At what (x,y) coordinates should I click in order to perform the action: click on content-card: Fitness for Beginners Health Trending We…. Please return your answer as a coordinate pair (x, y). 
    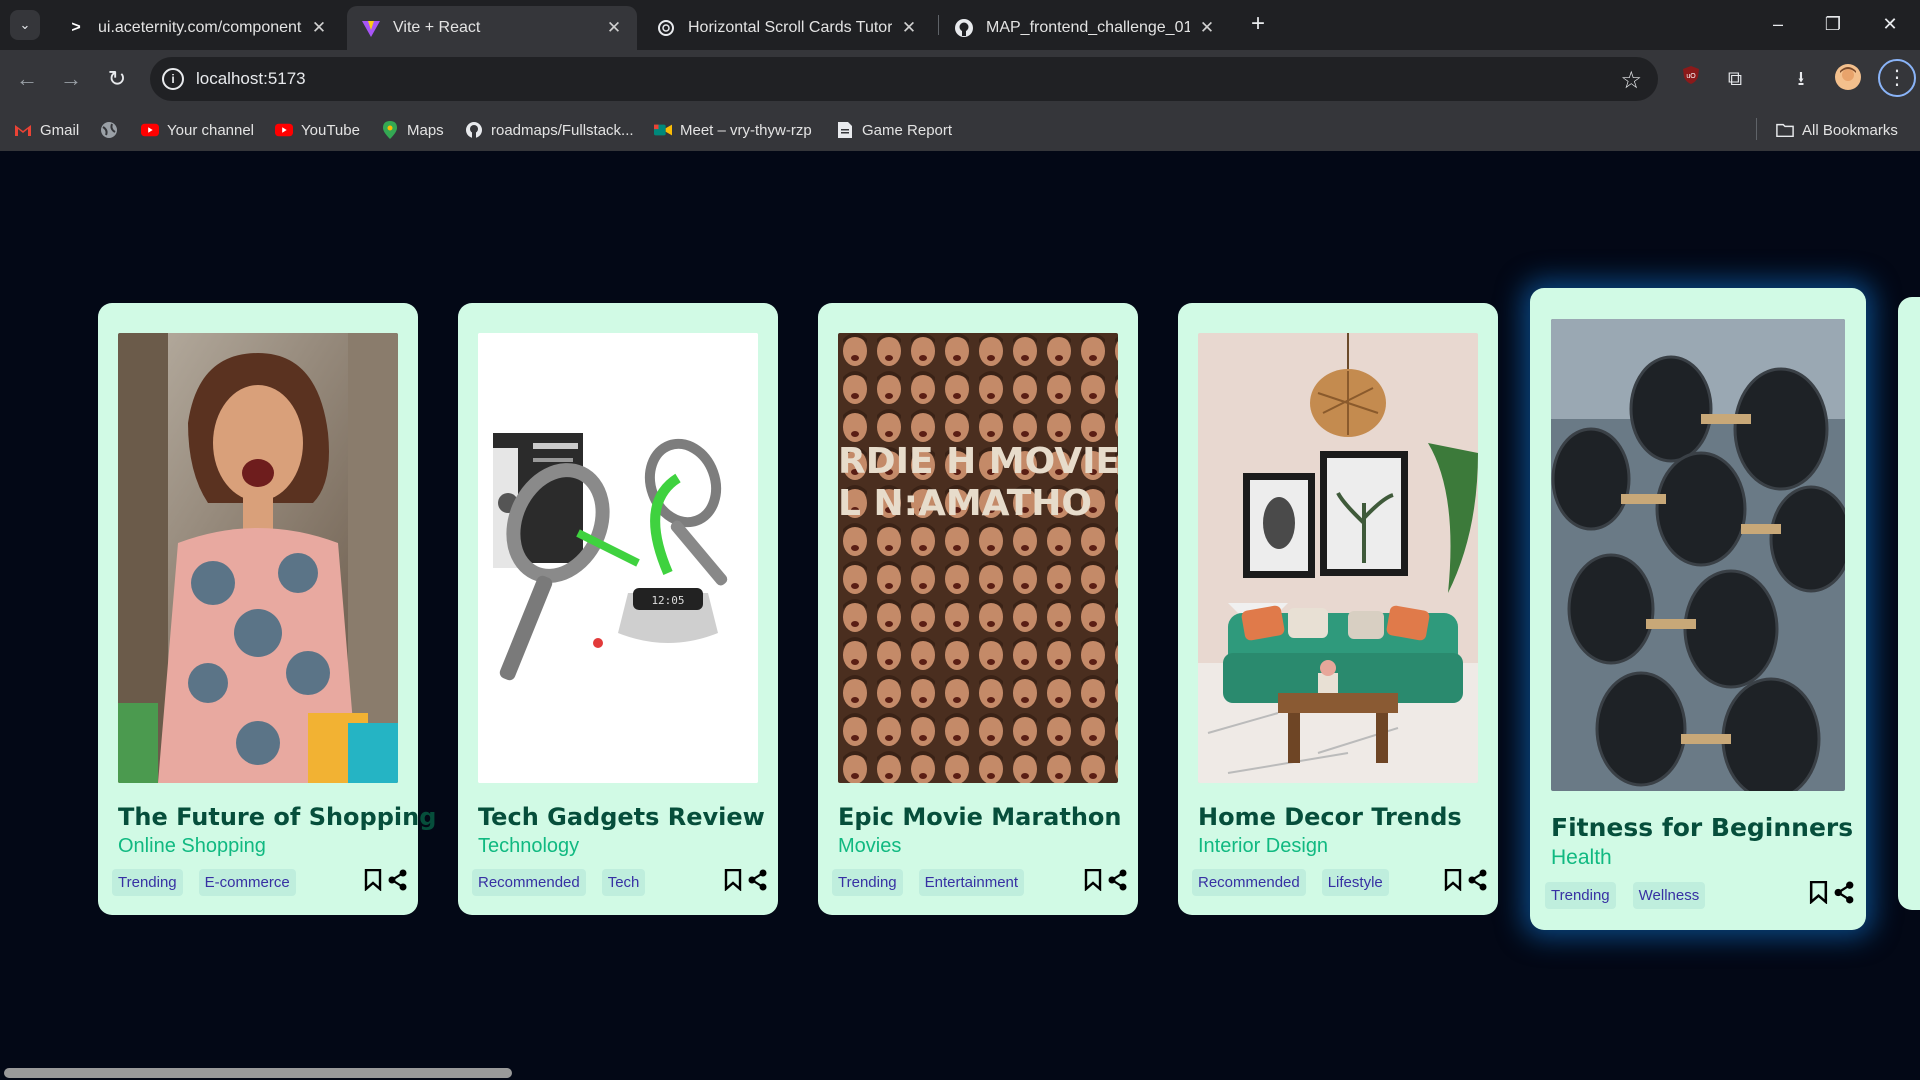
    Looking at the image, I should click on (1698, 609).